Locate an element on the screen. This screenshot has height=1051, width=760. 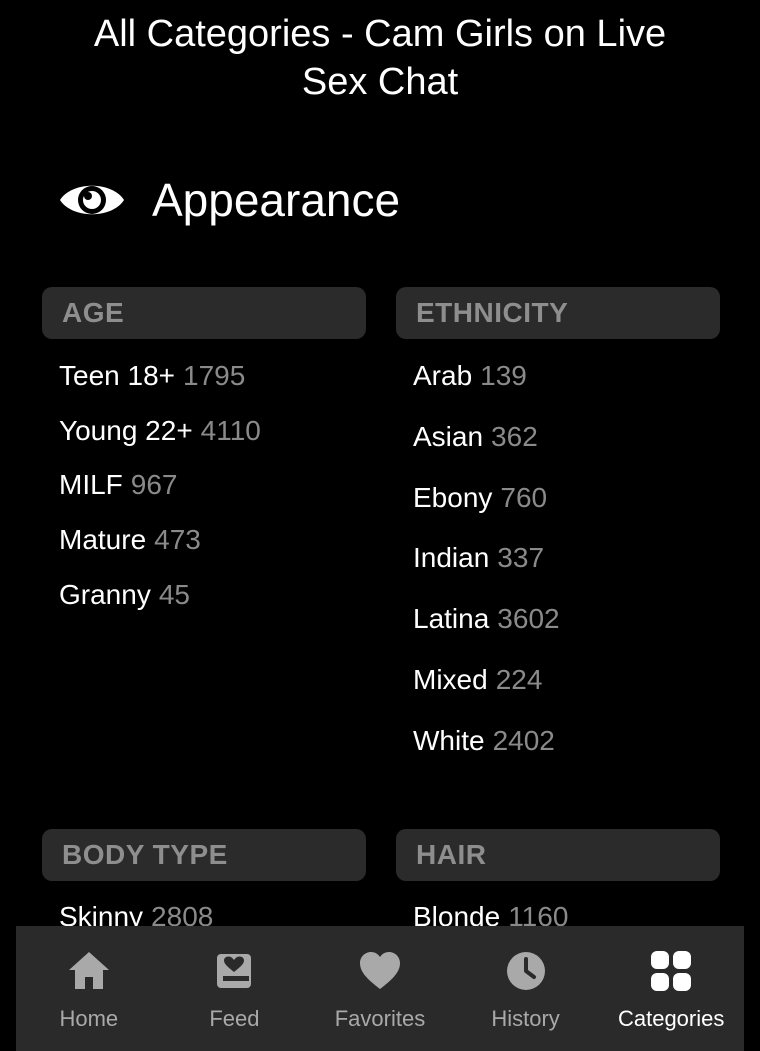
item-count: 1795 is located at coordinates (214, 375).